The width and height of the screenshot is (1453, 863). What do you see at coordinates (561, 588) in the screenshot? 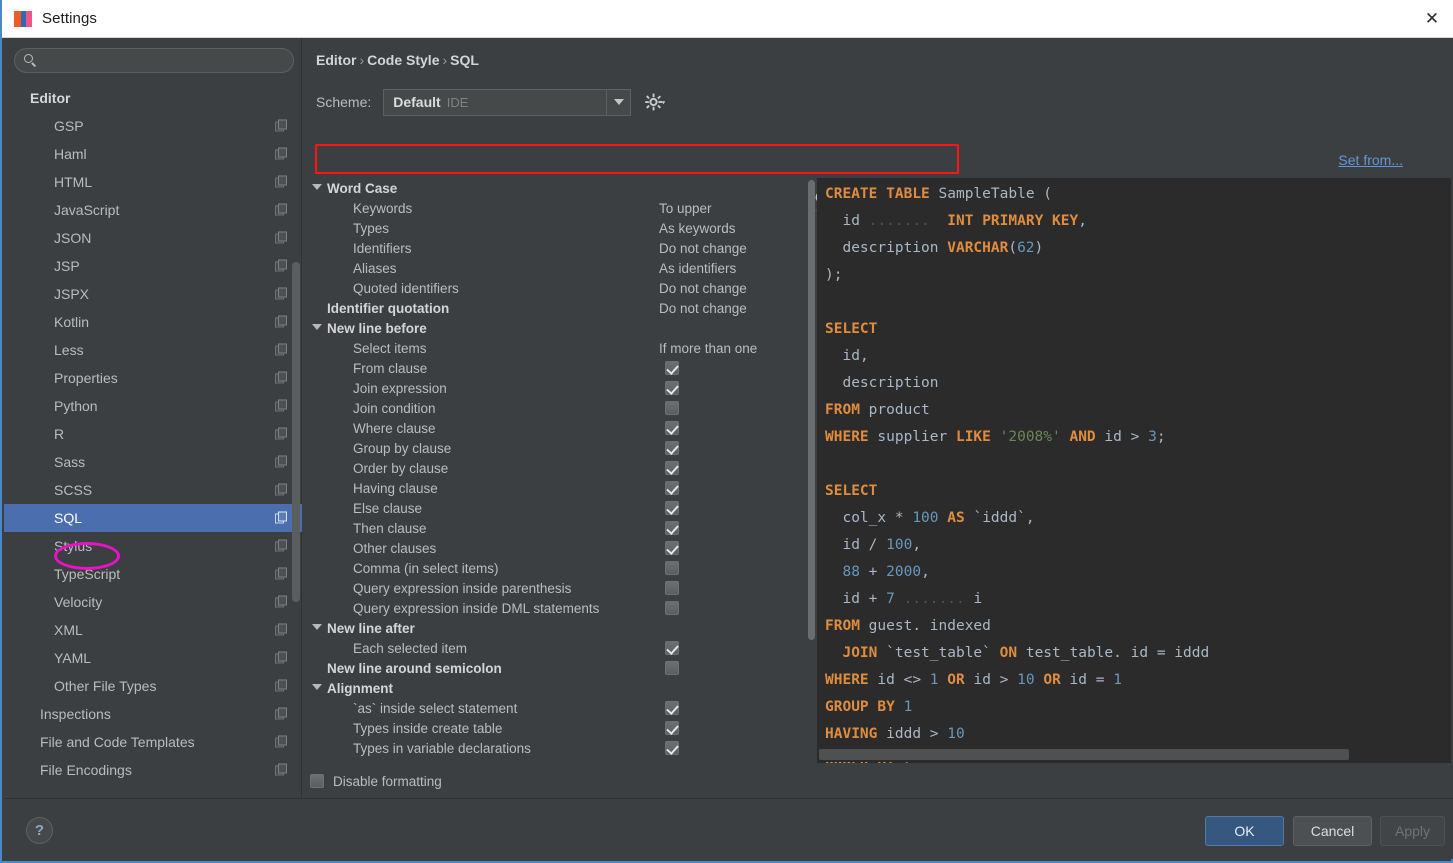
I see `option-row-query-expression-inside-parenthesis: Query expression inside parenthesis` at bounding box center [561, 588].